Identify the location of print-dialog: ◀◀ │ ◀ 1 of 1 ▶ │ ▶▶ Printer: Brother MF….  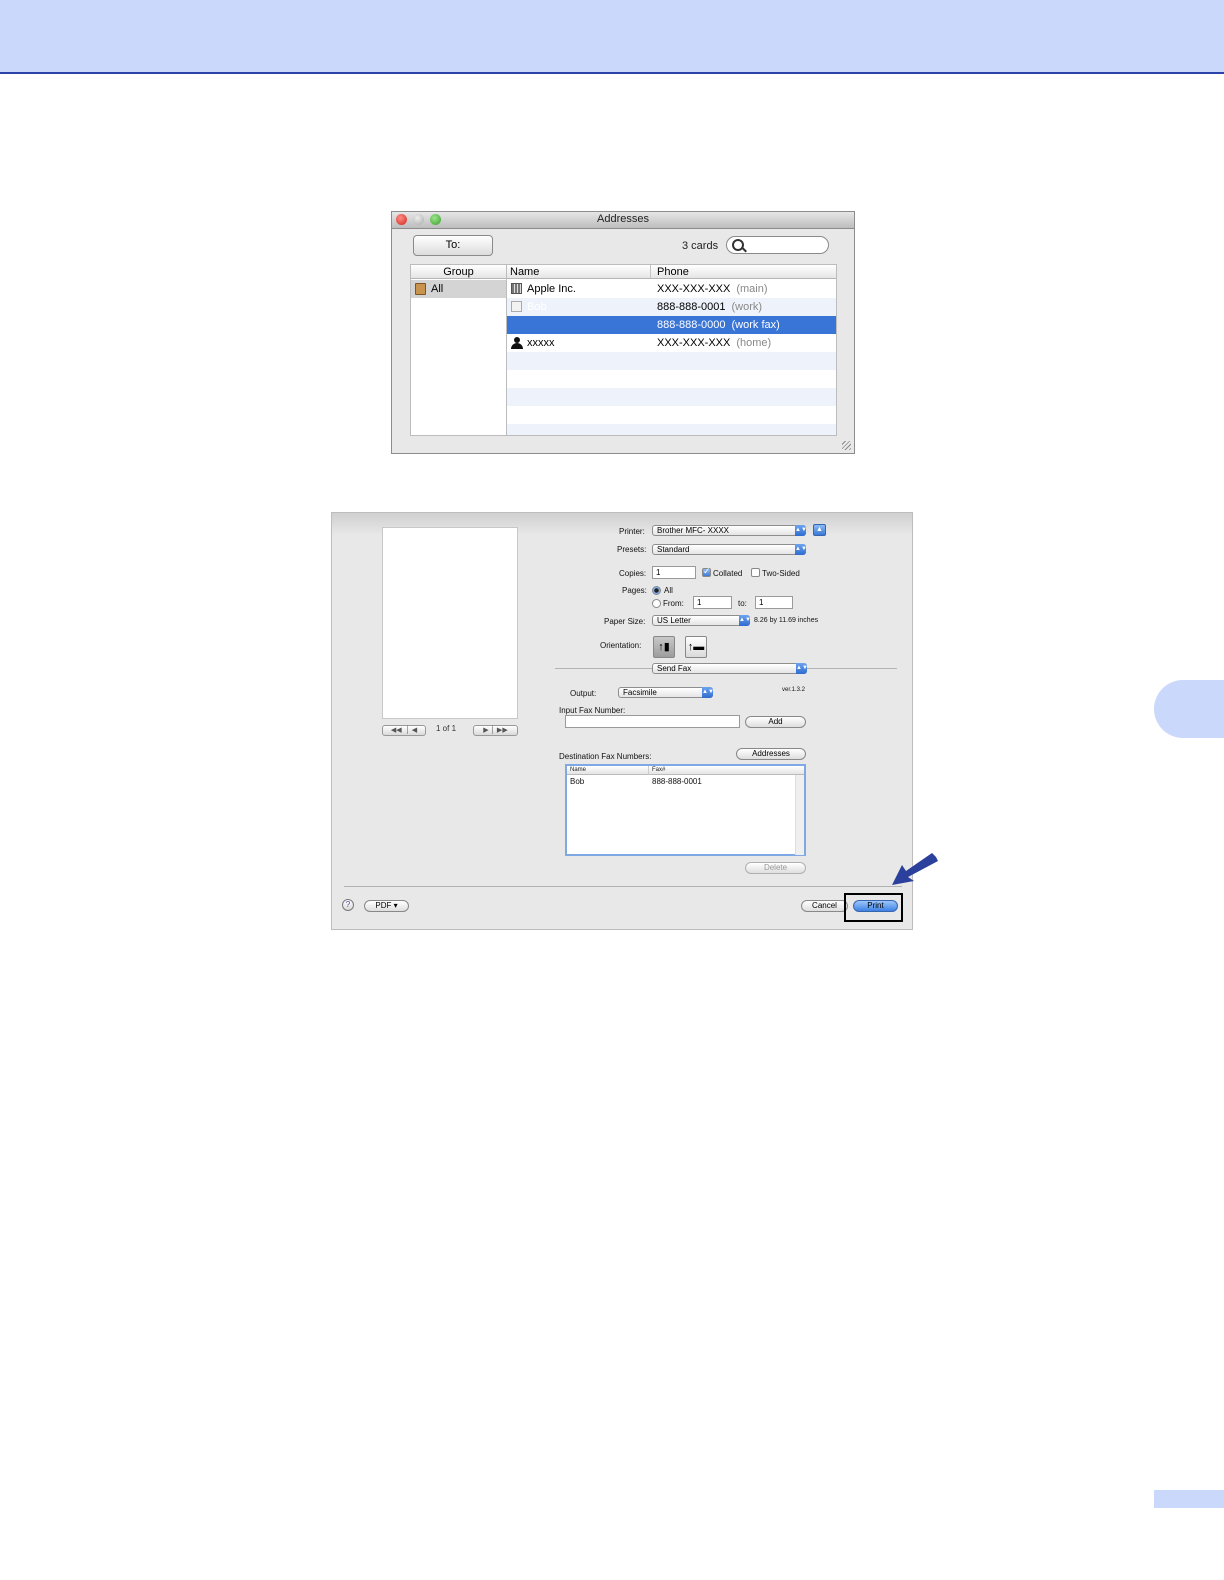
(622, 721).